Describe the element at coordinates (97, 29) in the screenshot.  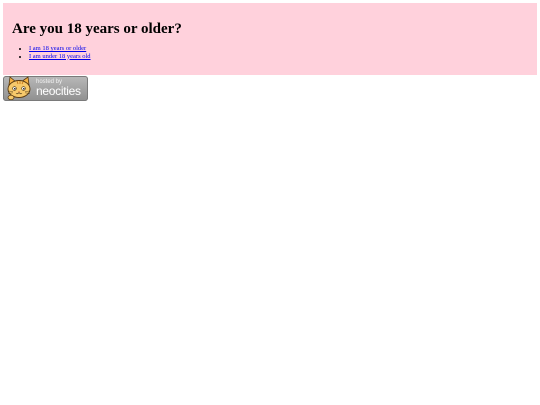
I see `age-question-heading: Are you 18 years or older?` at that location.